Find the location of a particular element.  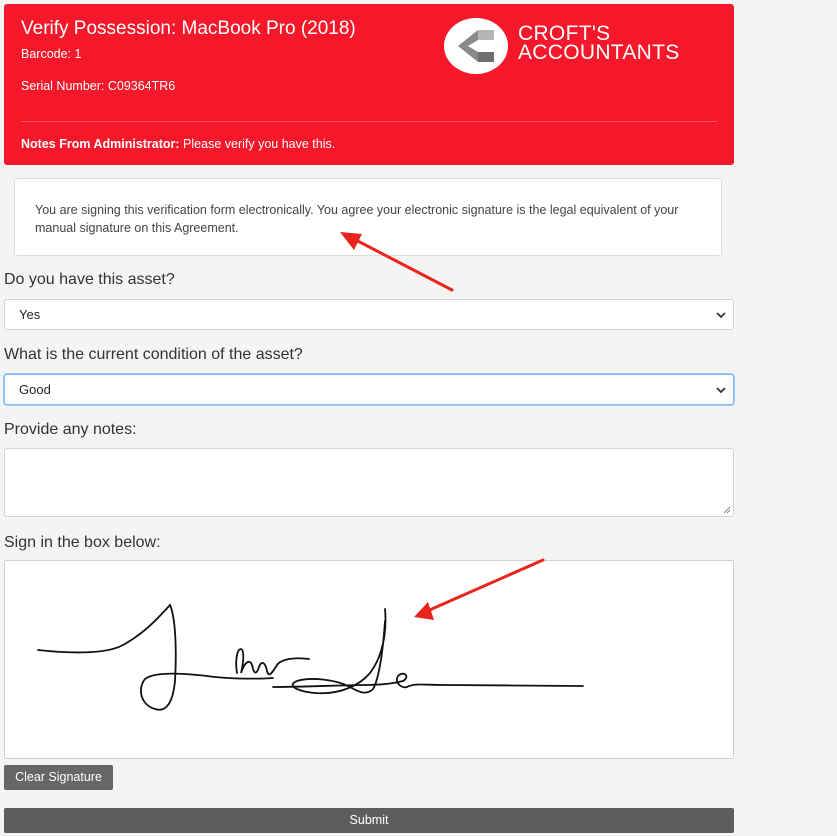

logo-brand-text: CROFT'S ACCOUNTANTS is located at coordinates (599, 43).